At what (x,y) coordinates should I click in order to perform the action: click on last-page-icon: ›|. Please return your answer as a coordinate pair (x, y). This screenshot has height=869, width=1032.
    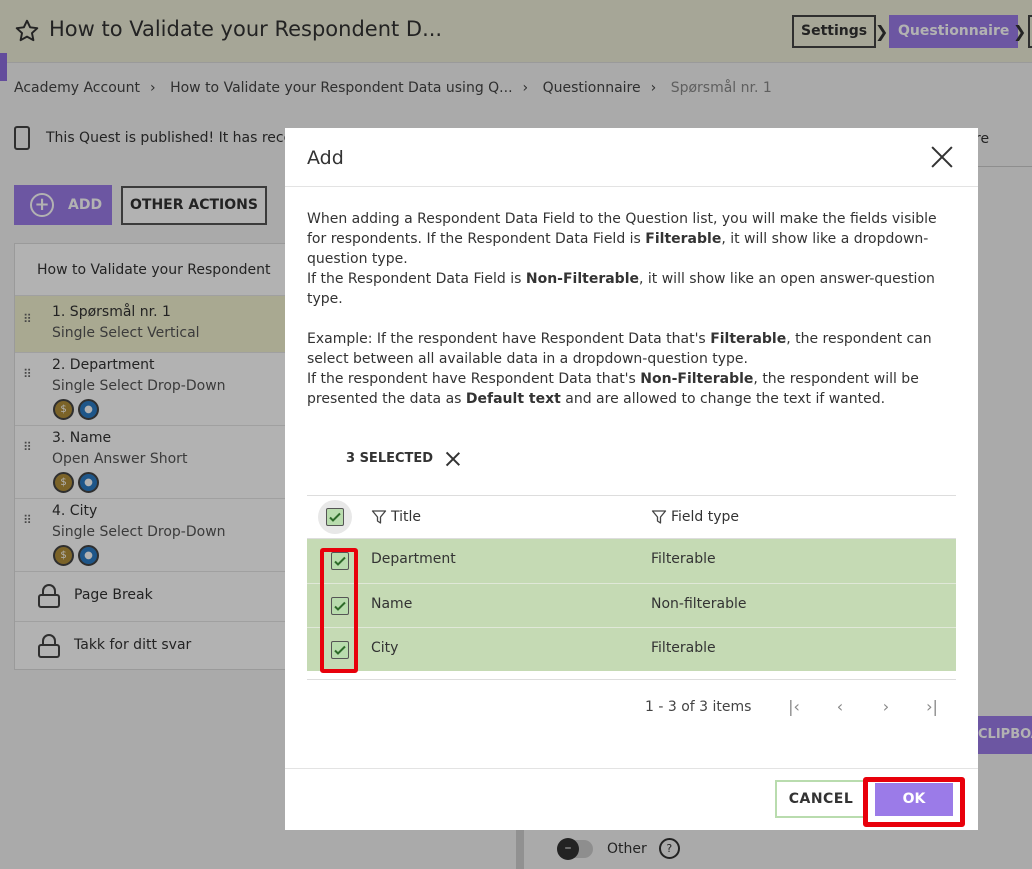
    Looking at the image, I should click on (932, 707).